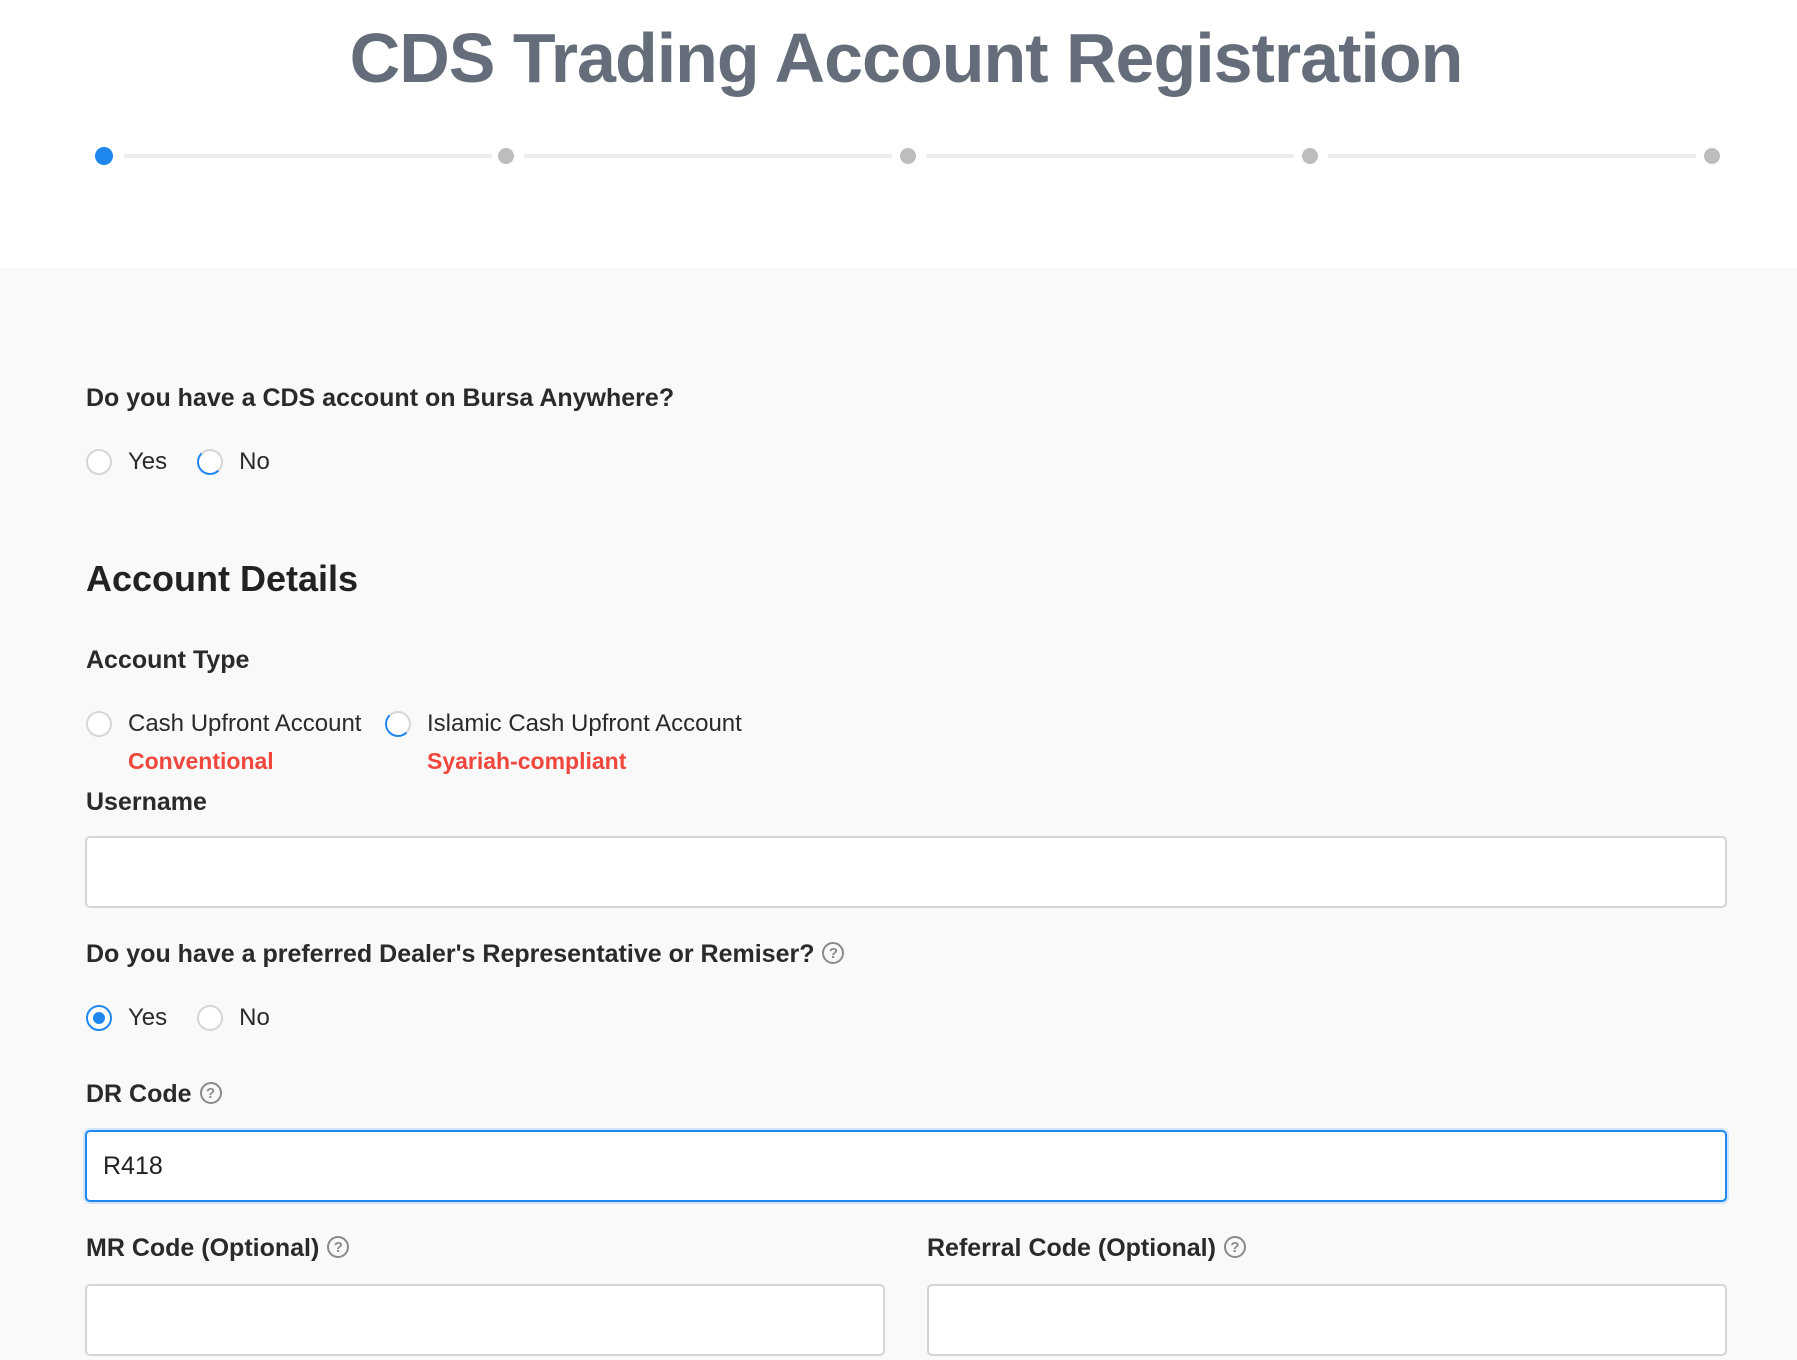 This screenshot has width=1797, height=1360. I want to click on referral-code-text: Referral Code (Optional), so click(1071, 1248).